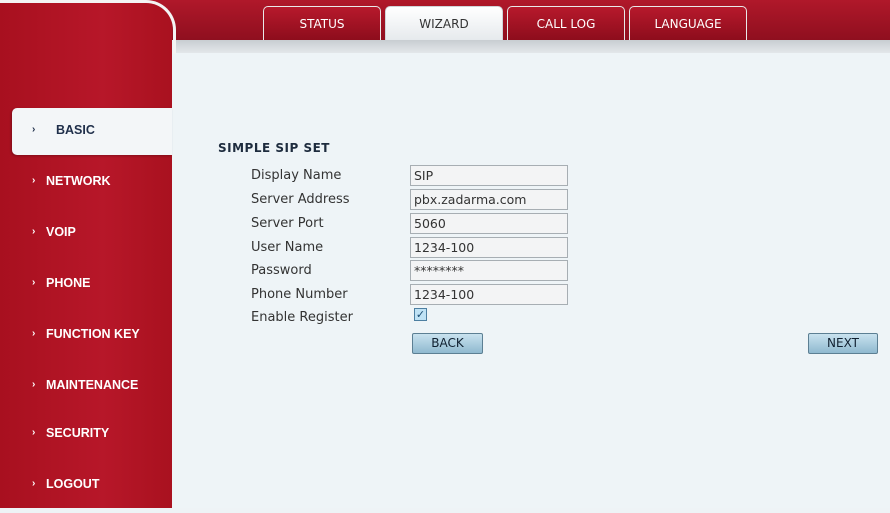  Describe the element at coordinates (688, 23) in the screenshot. I see `tab-language: LANGUAGE` at that location.